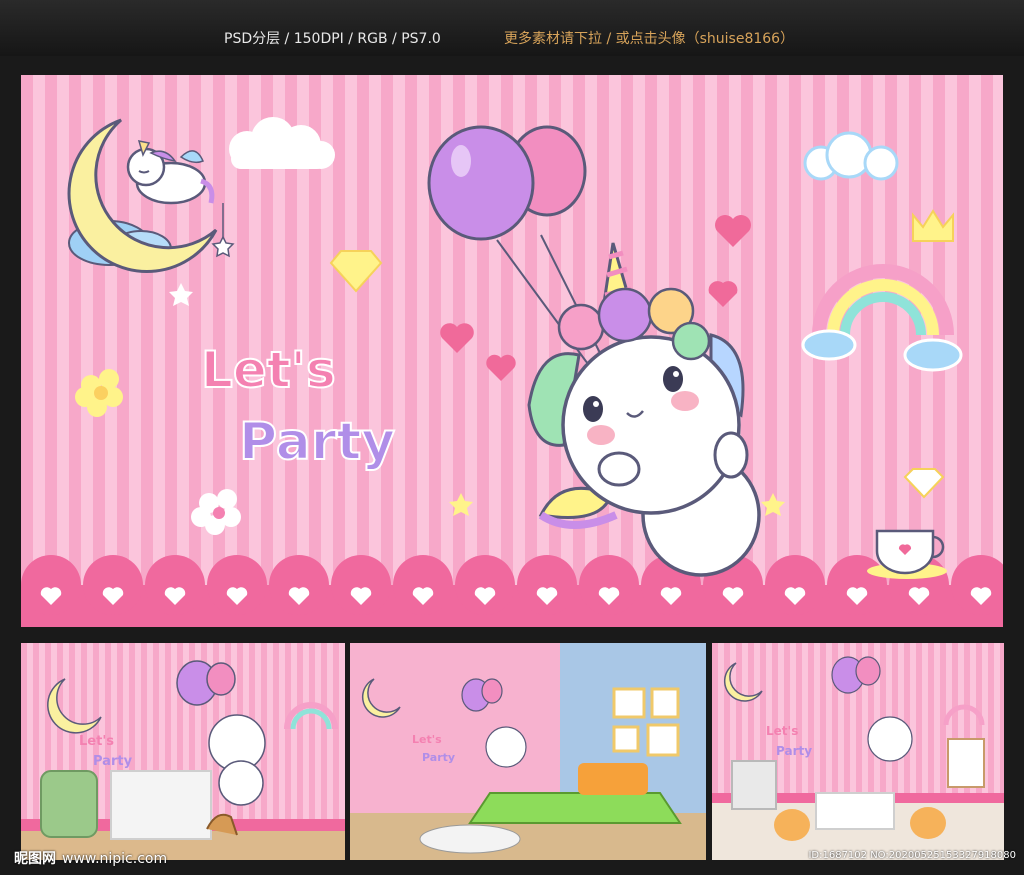  What do you see at coordinates (907, 554) in the screenshot?
I see `coffee-cup-icon` at bounding box center [907, 554].